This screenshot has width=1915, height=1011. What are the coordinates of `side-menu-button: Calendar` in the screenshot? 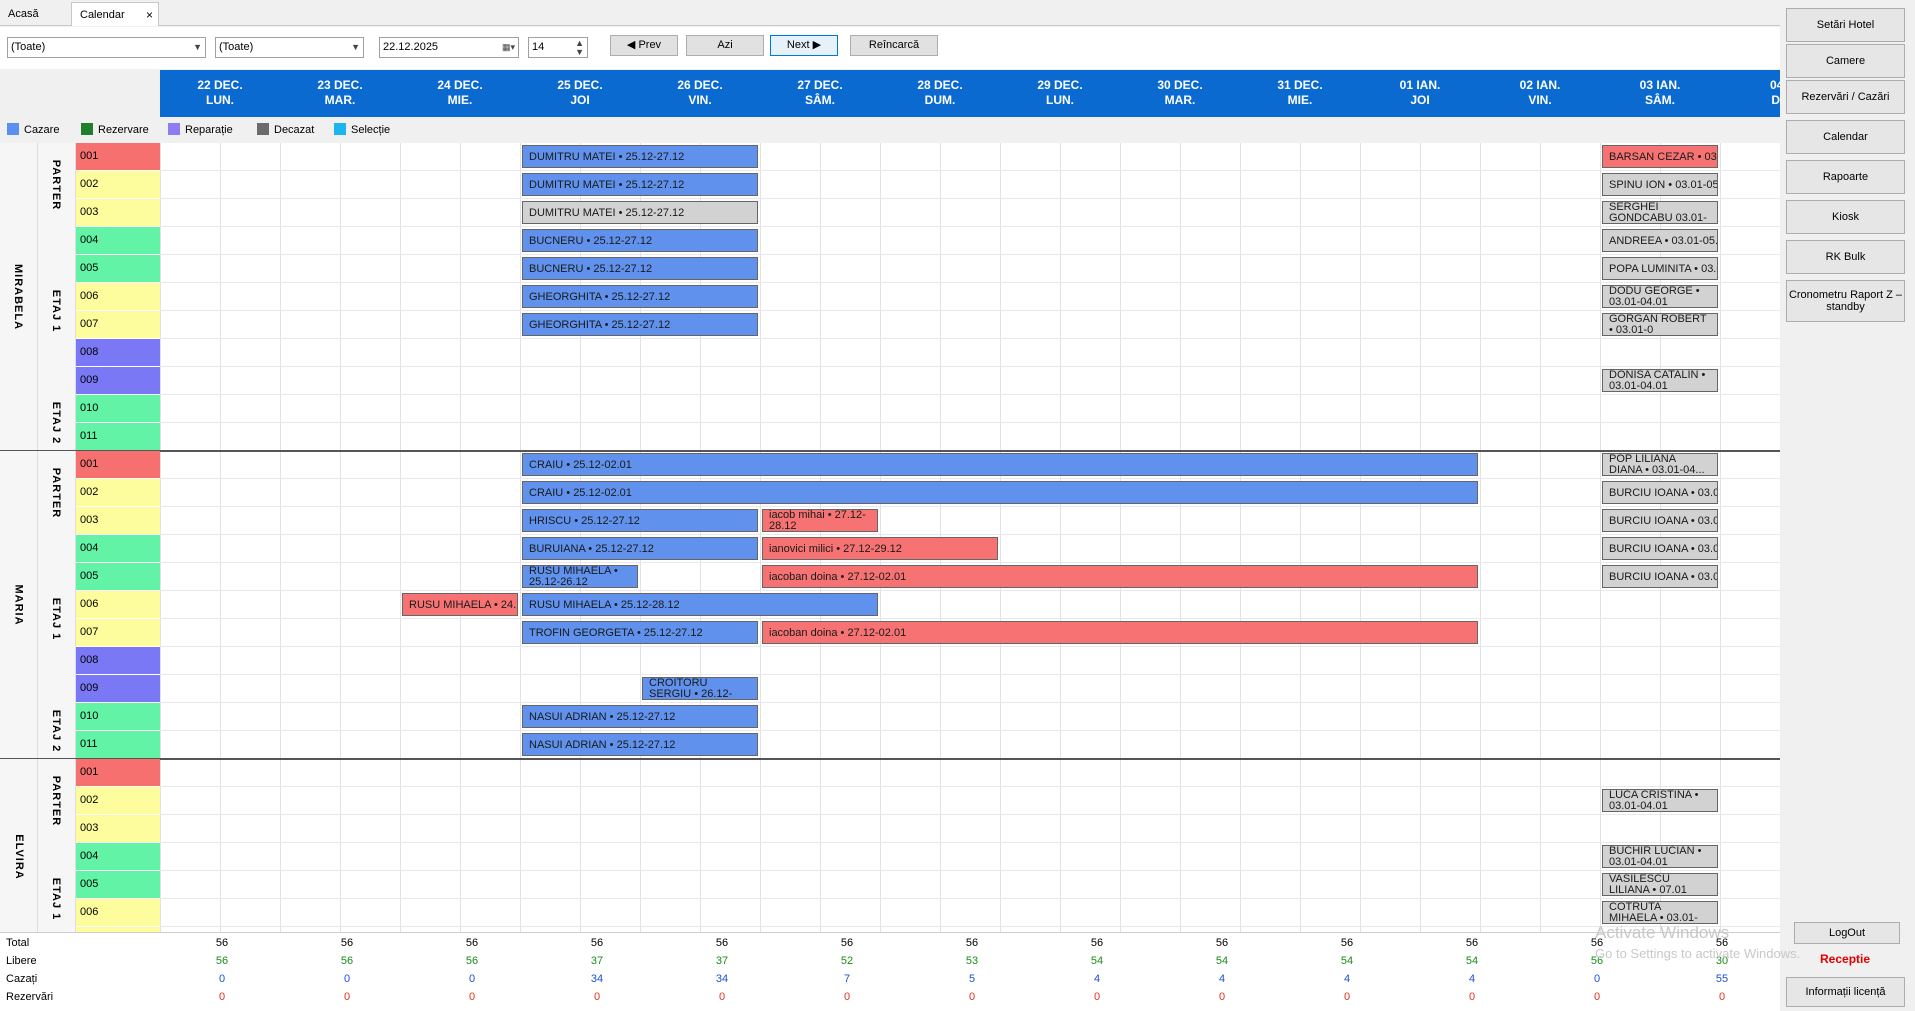 It's located at (1845, 137).